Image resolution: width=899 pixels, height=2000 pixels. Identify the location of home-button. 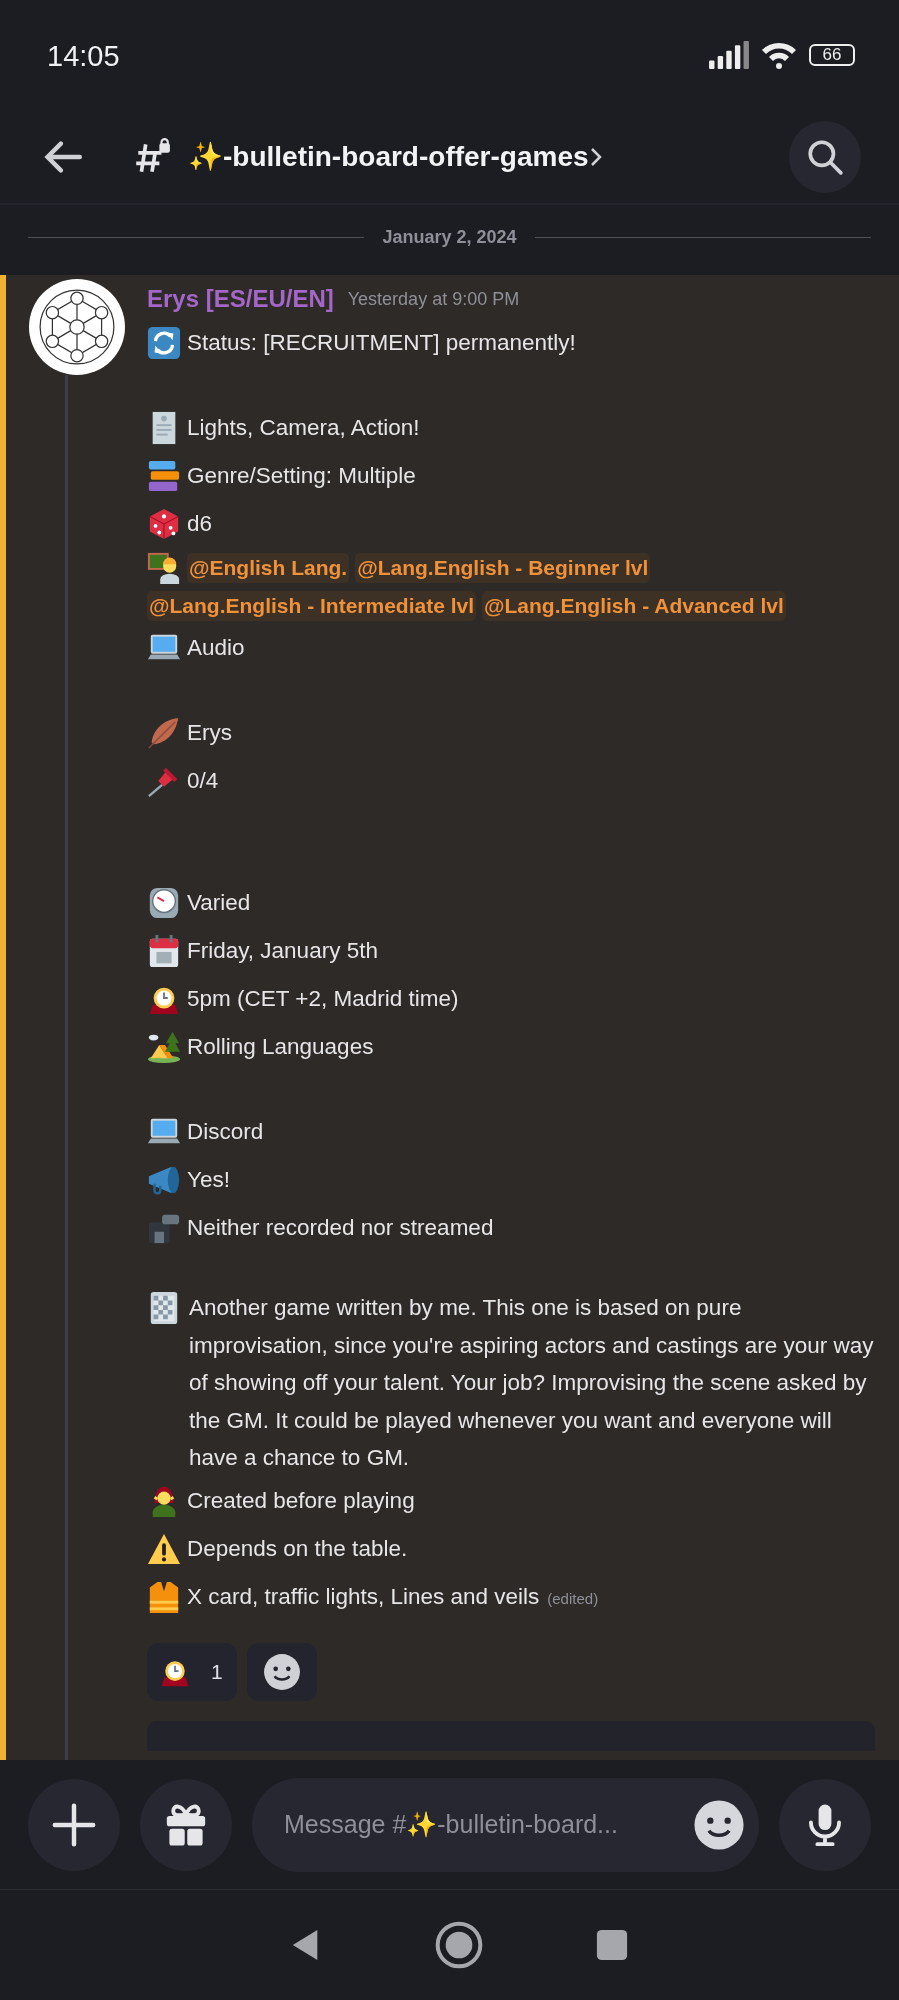
(458, 1945).